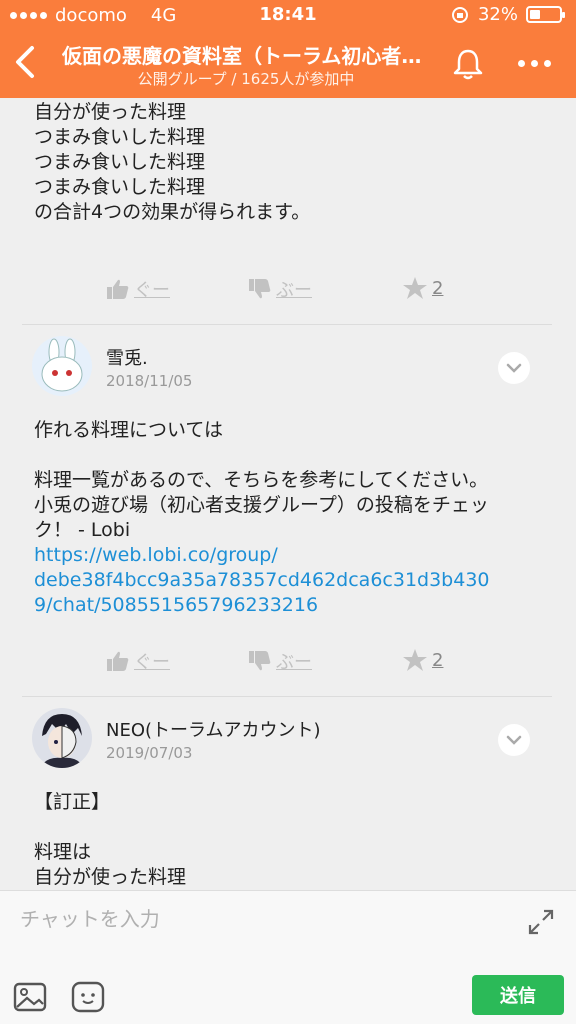 The image size is (576, 1024). Describe the element at coordinates (468, 64) in the screenshot. I see `bell-icon` at that location.